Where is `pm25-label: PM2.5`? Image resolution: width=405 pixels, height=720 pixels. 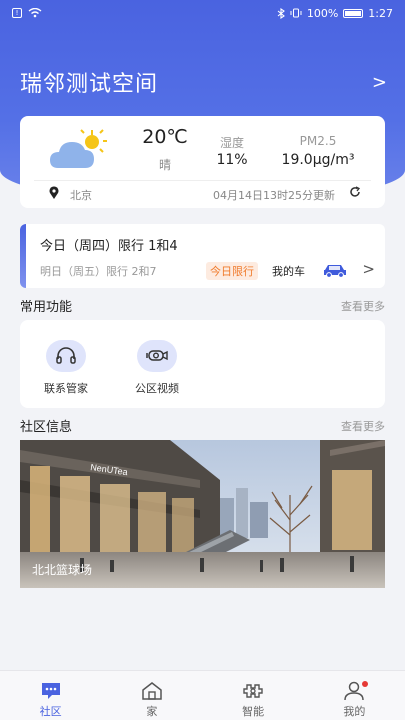
pm25-label: PM2.5 is located at coordinates (318, 141).